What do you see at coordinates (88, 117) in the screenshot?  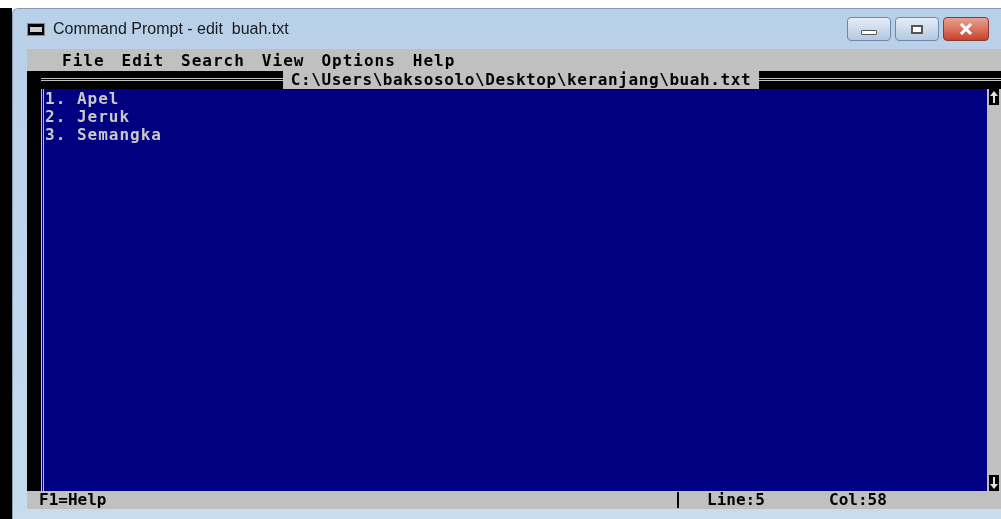 I see `text-line: 2. Jeruk` at bounding box center [88, 117].